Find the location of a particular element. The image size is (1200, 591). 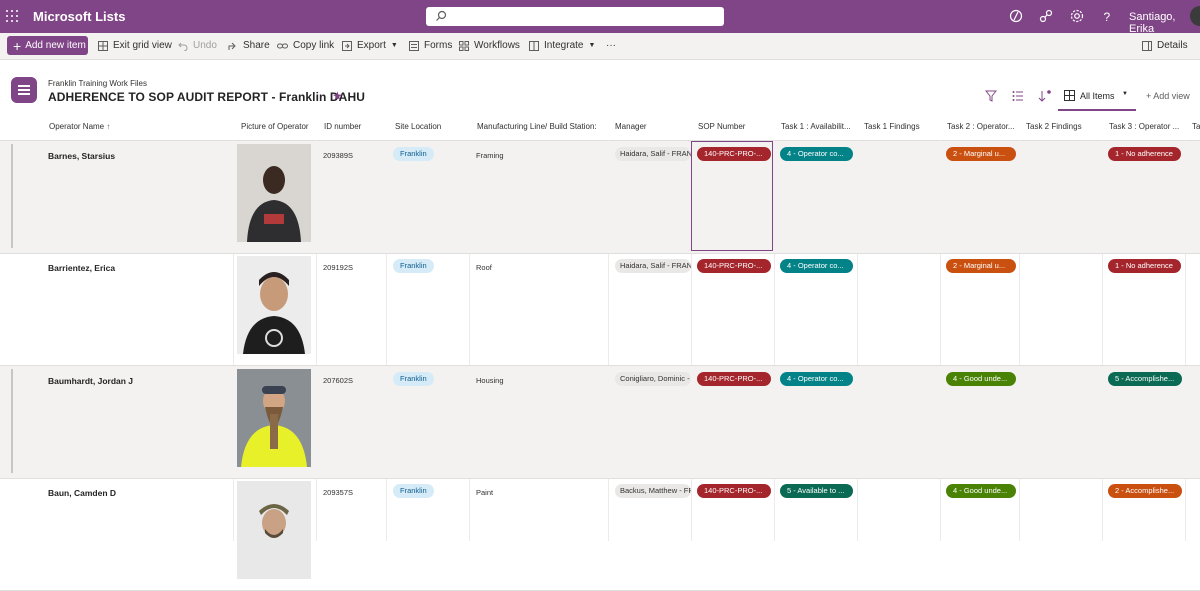

id-number: 209357S is located at coordinates (338, 492).